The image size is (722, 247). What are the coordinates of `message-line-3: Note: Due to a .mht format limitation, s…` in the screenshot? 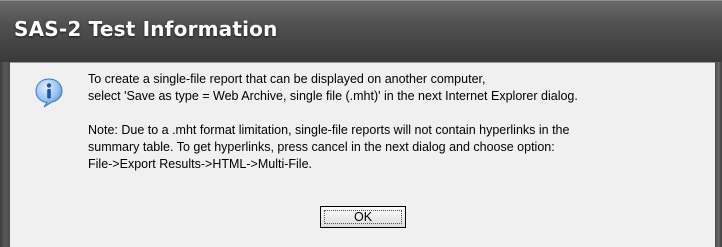 It's located at (329, 130).